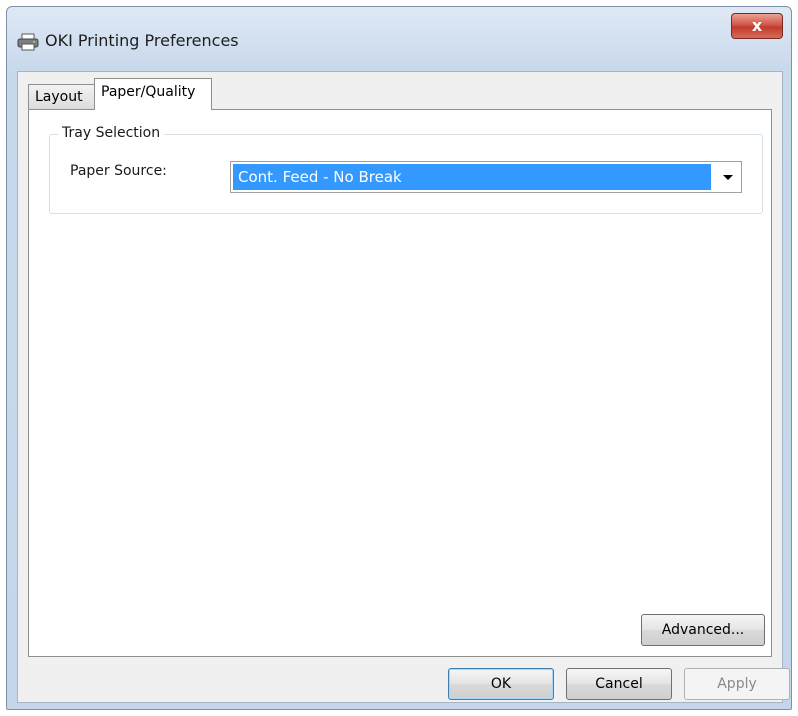 The image size is (798, 716). I want to click on close-icon: x, so click(757, 25).